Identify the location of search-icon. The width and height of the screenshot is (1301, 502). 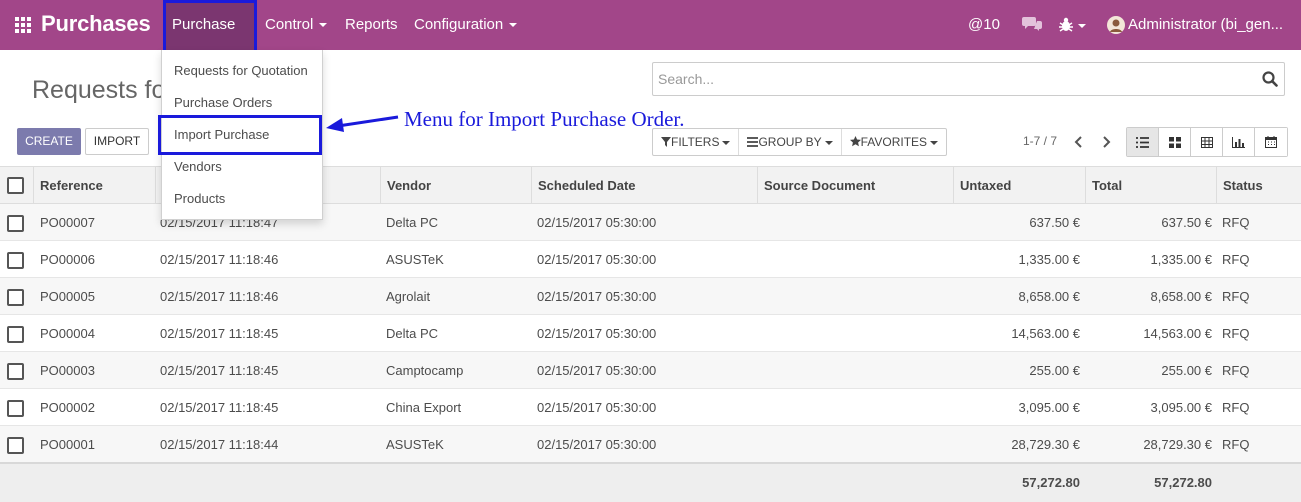
(1270, 80).